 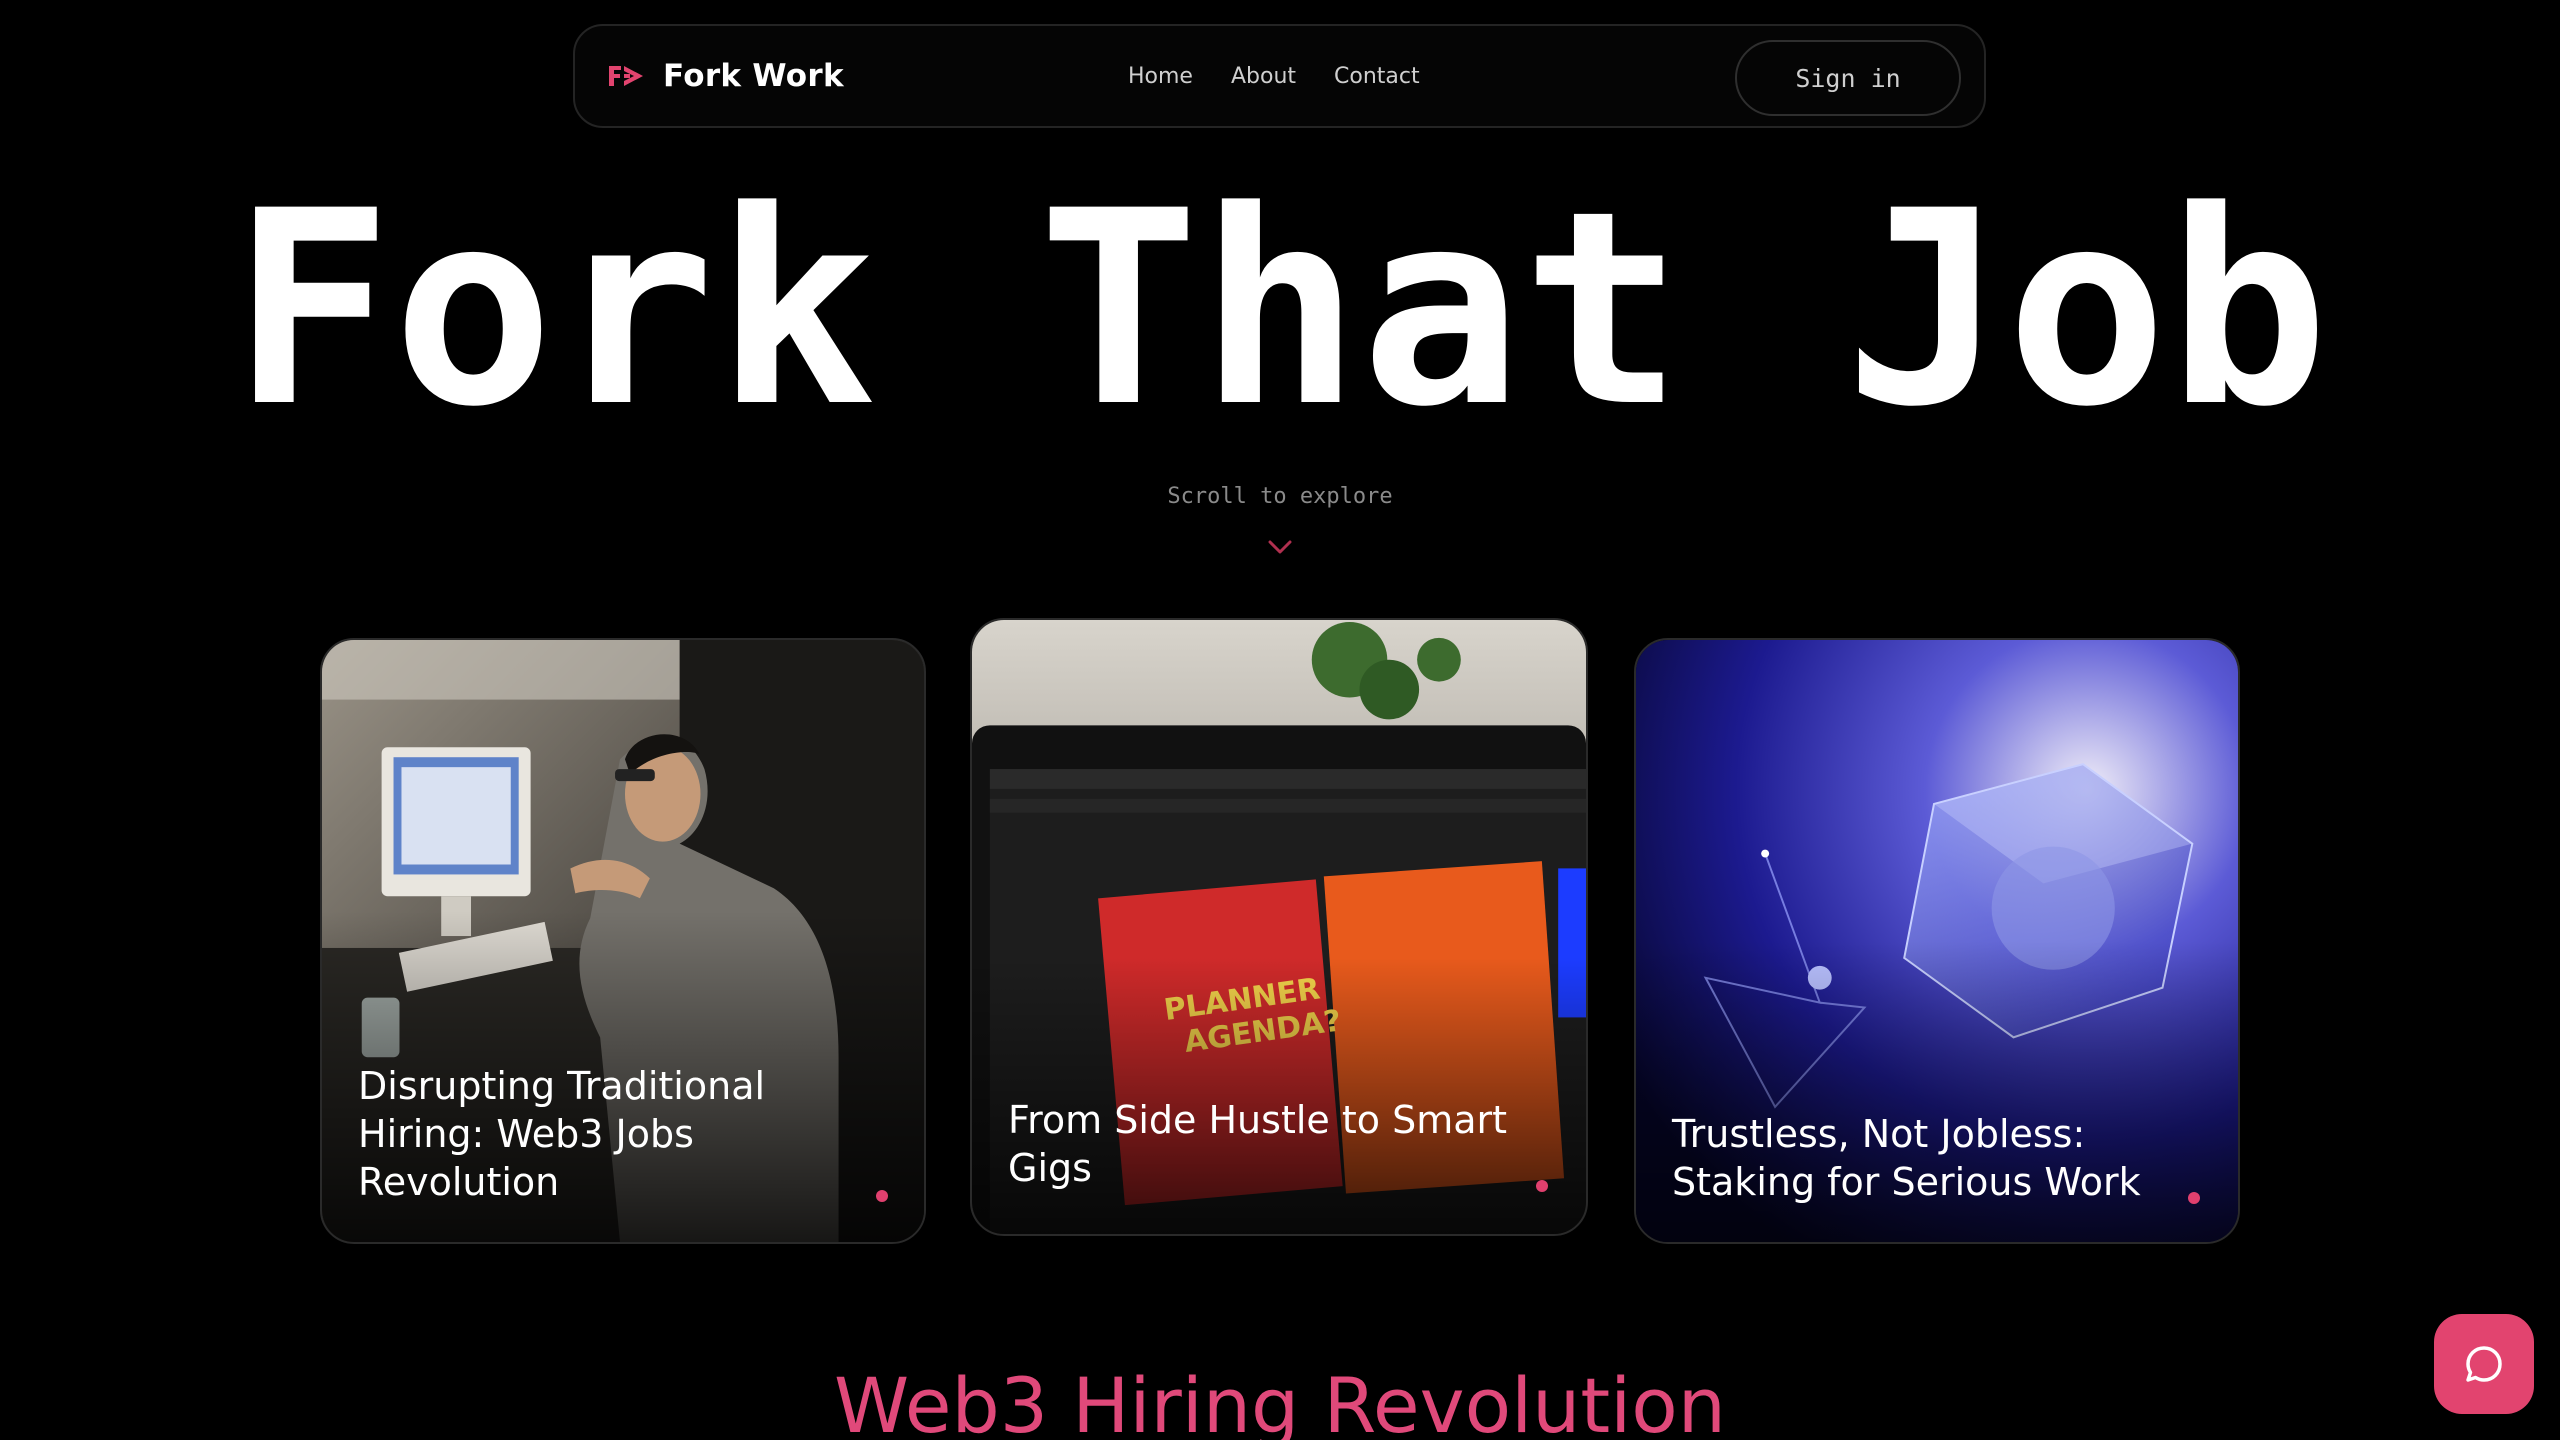 I want to click on nav-link-contact: Contact, so click(x=1377, y=76).